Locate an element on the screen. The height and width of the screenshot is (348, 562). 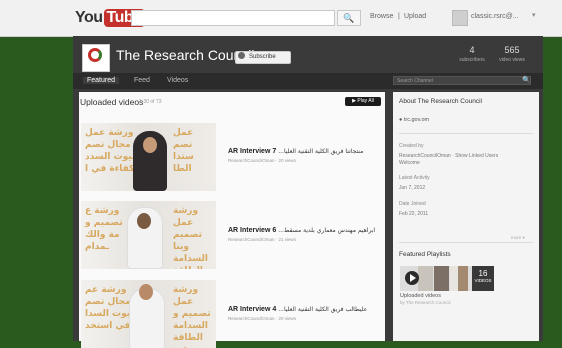
channel-logo is located at coordinates (96, 58).